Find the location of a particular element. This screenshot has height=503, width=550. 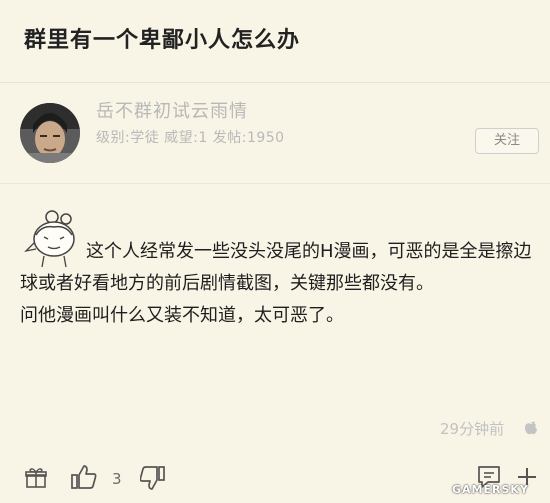

like-count: 3 is located at coordinates (117, 479).